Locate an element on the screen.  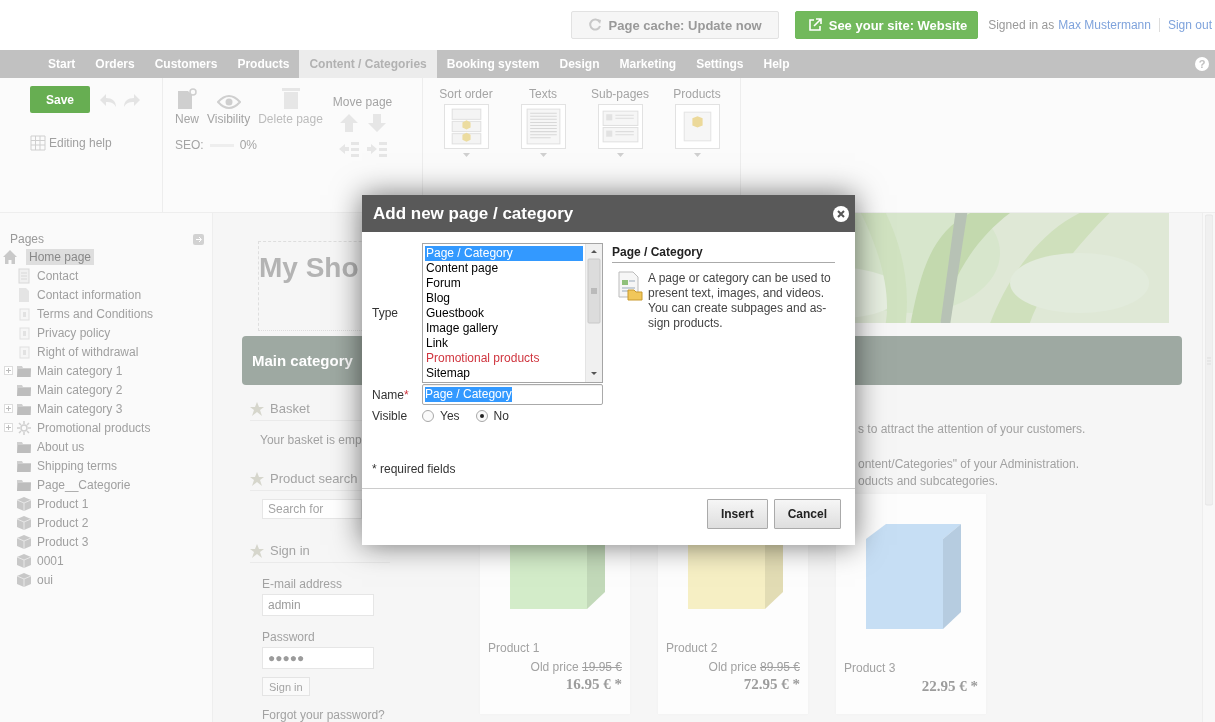
collapse-panel-icon is located at coordinates (198, 239).